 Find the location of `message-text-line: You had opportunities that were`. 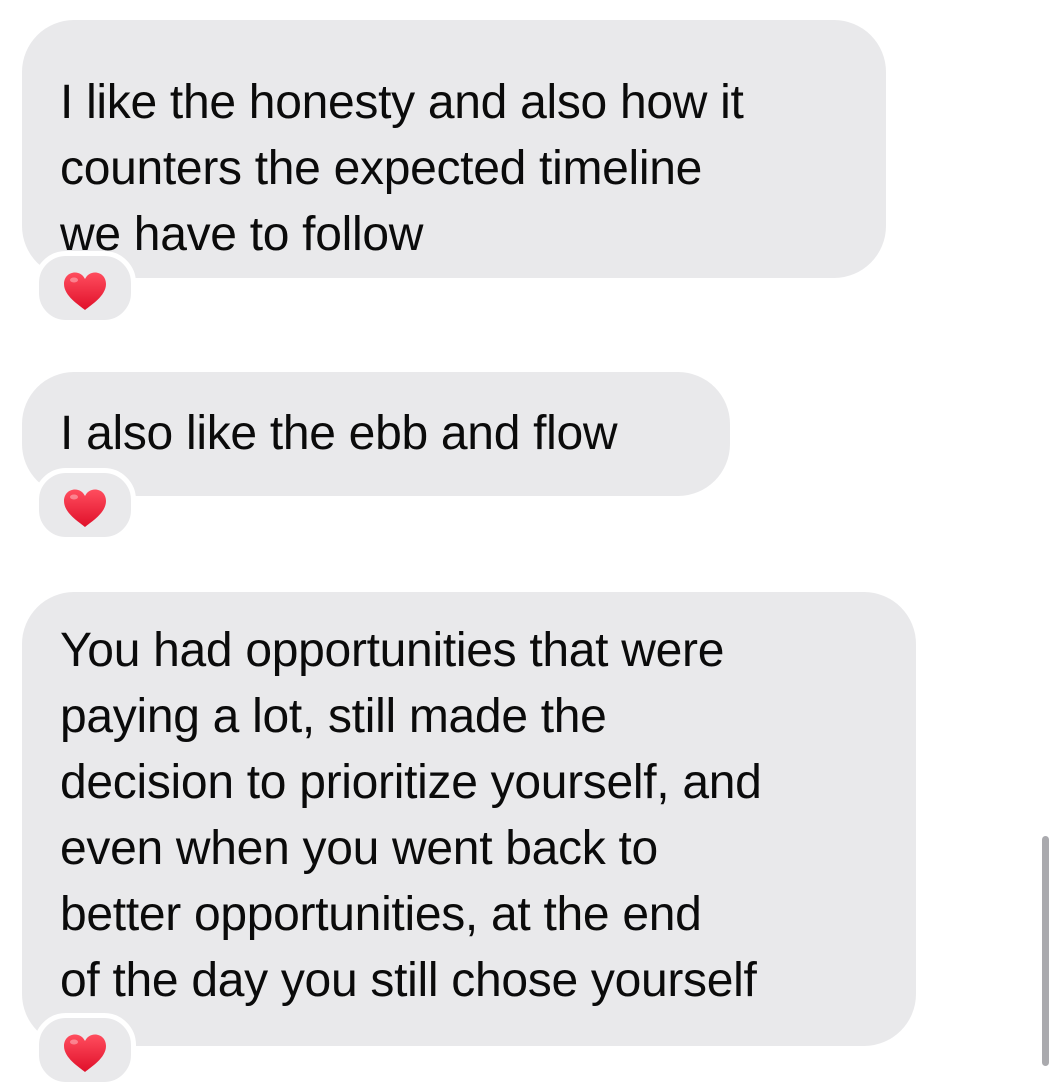

message-text-line: You had opportunities that were is located at coordinates (392, 650).